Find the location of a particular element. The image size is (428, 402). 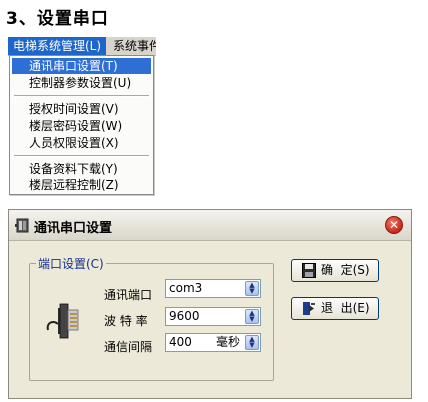

menu-item-comm-port: 通讯串口设置(T) is located at coordinates (81, 66).